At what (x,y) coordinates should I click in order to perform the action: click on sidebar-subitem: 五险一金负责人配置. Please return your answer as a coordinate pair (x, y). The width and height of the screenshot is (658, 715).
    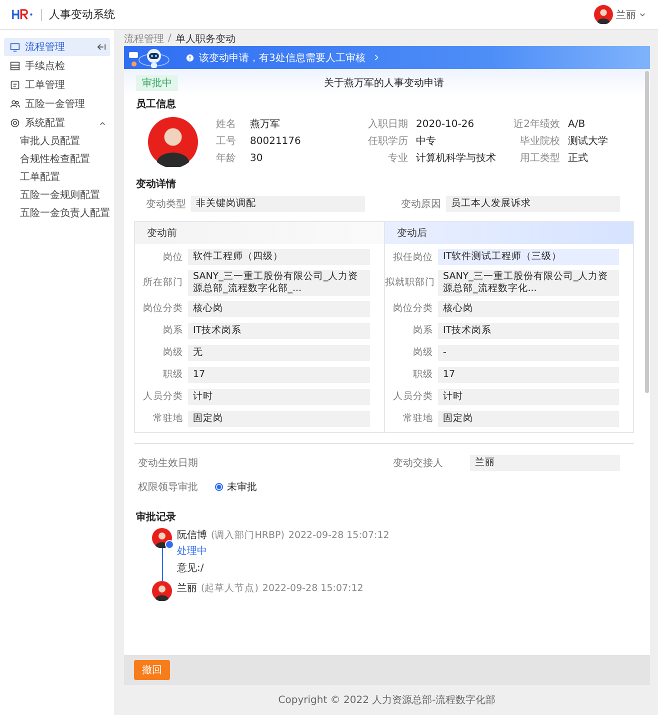
    Looking at the image, I should click on (55, 214).